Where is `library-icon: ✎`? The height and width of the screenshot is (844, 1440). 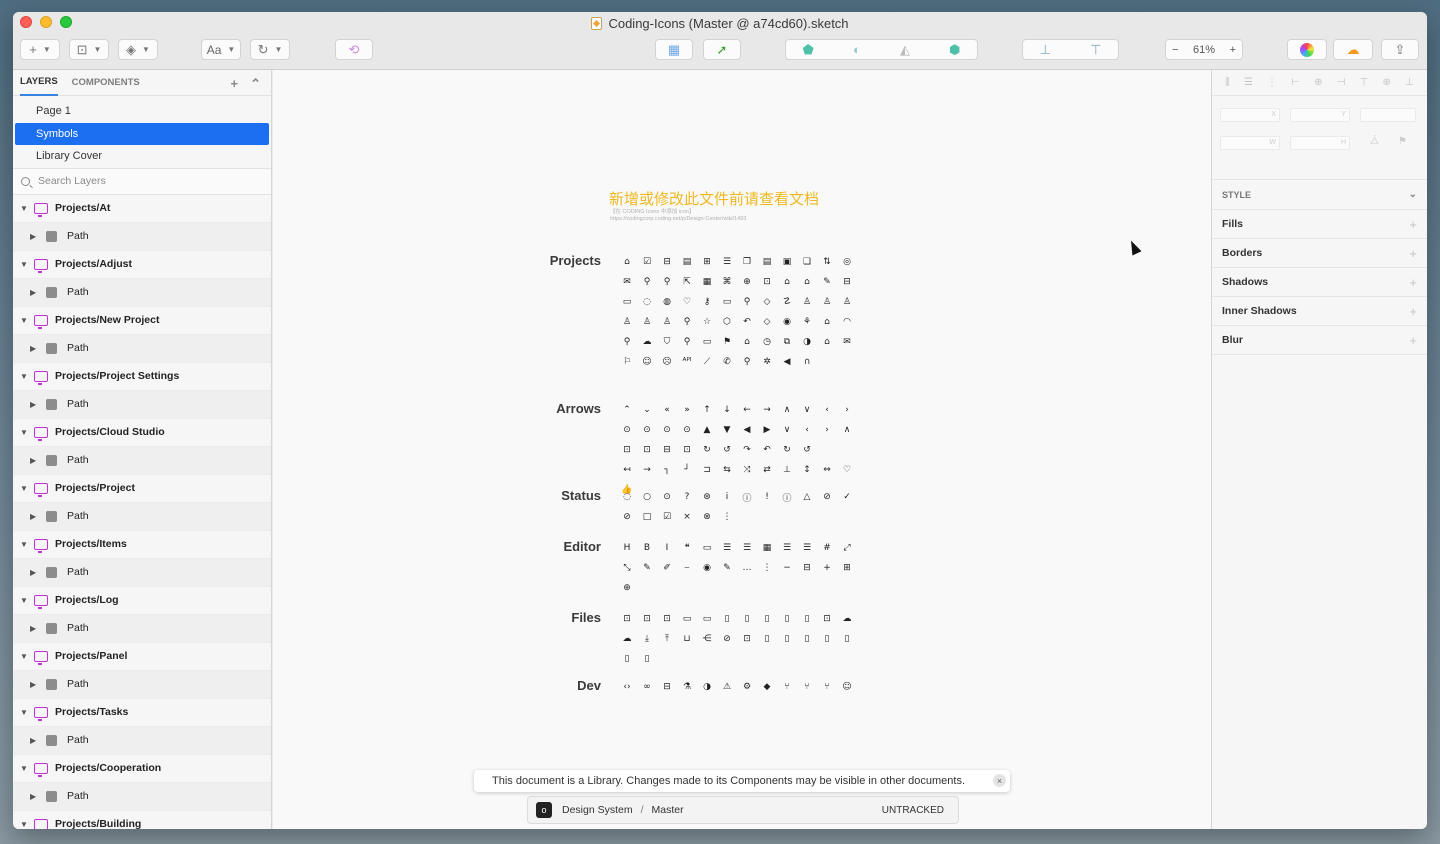 library-icon: ✎ is located at coordinates (647, 568).